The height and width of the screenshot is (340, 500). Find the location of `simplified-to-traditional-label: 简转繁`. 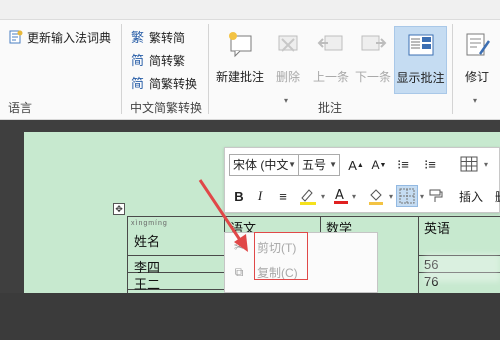

simplified-to-traditional-label: 简转繁 is located at coordinates (167, 60).